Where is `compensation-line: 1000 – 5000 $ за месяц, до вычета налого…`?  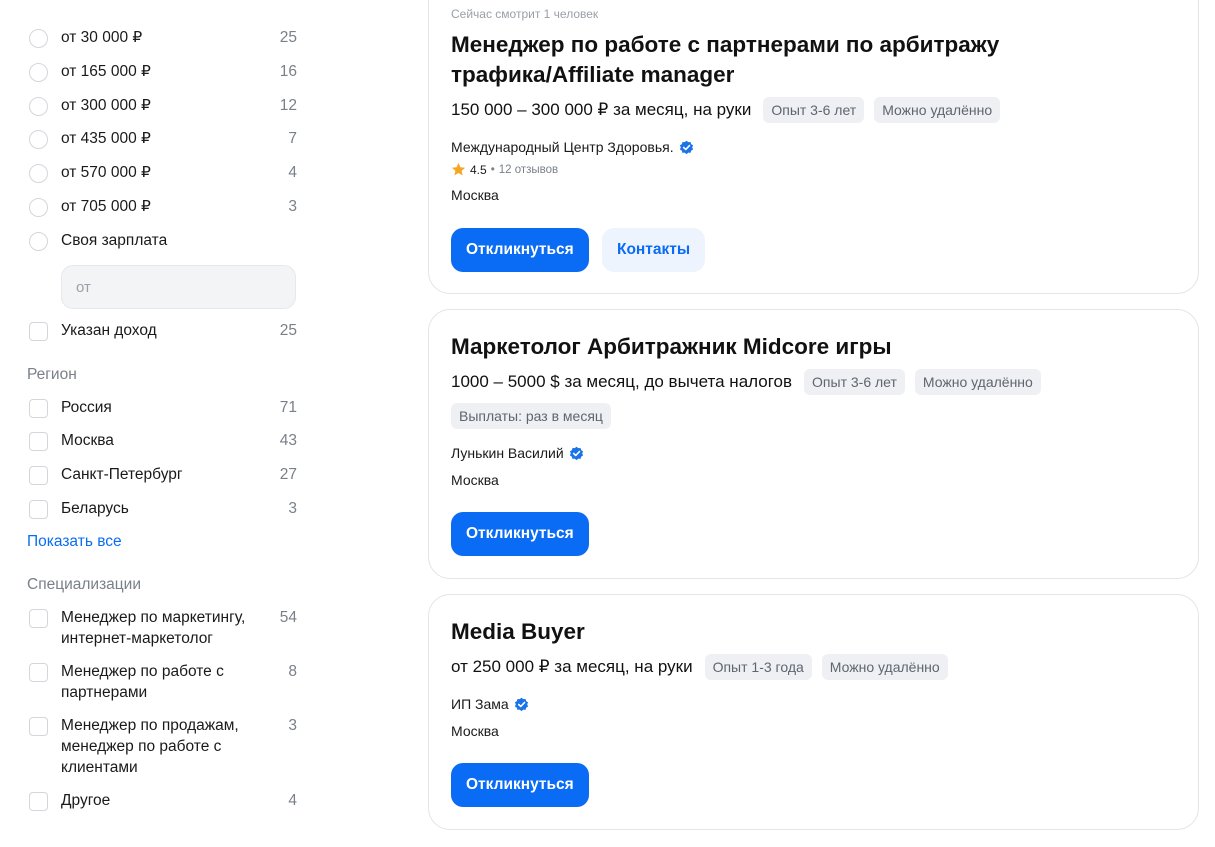 compensation-line: 1000 – 5000 $ за месяц, до вычета налого… is located at coordinates (816, 382).